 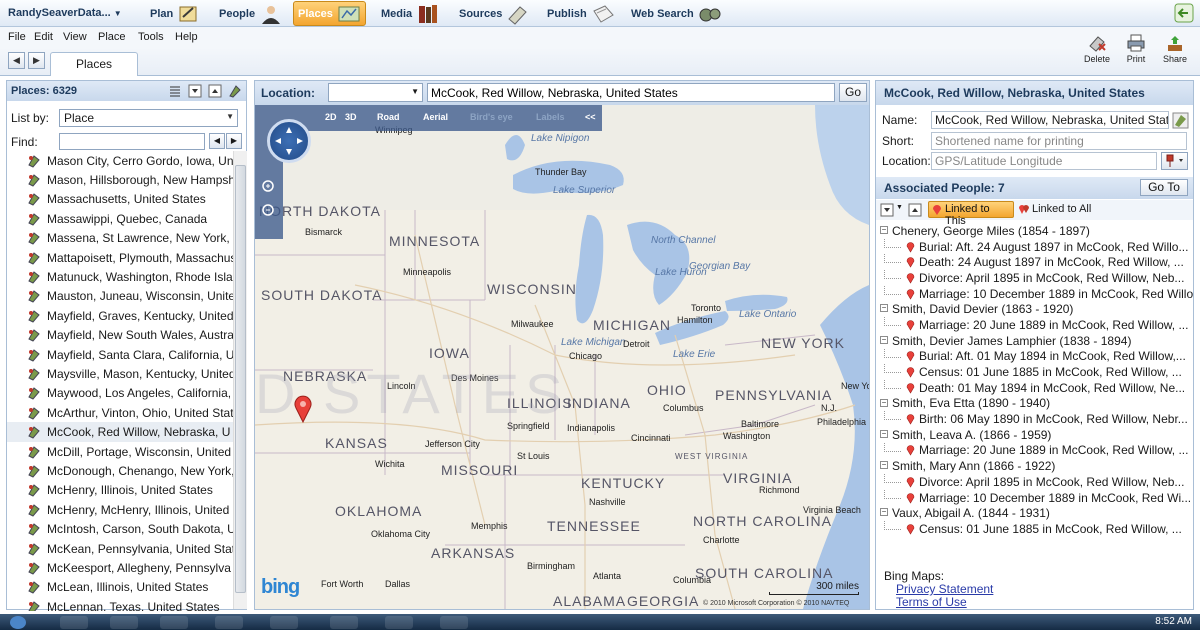 I want to click on zoom-out-icon, so click(x=269, y=211).